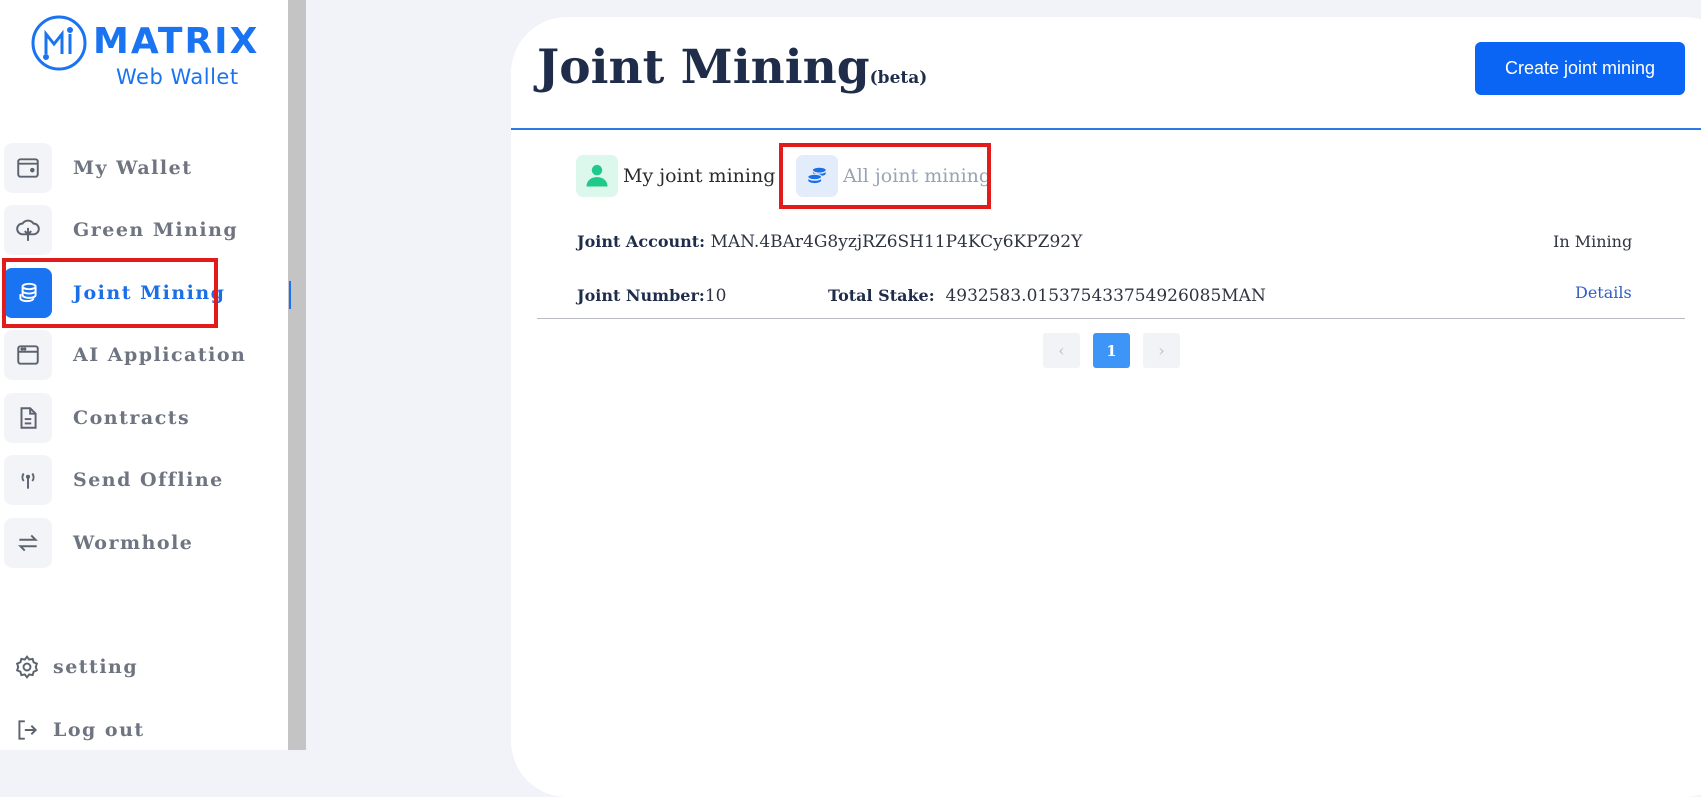  I want to click on sidebar-item-my-wallet: My Wallet, so click(109, 168).